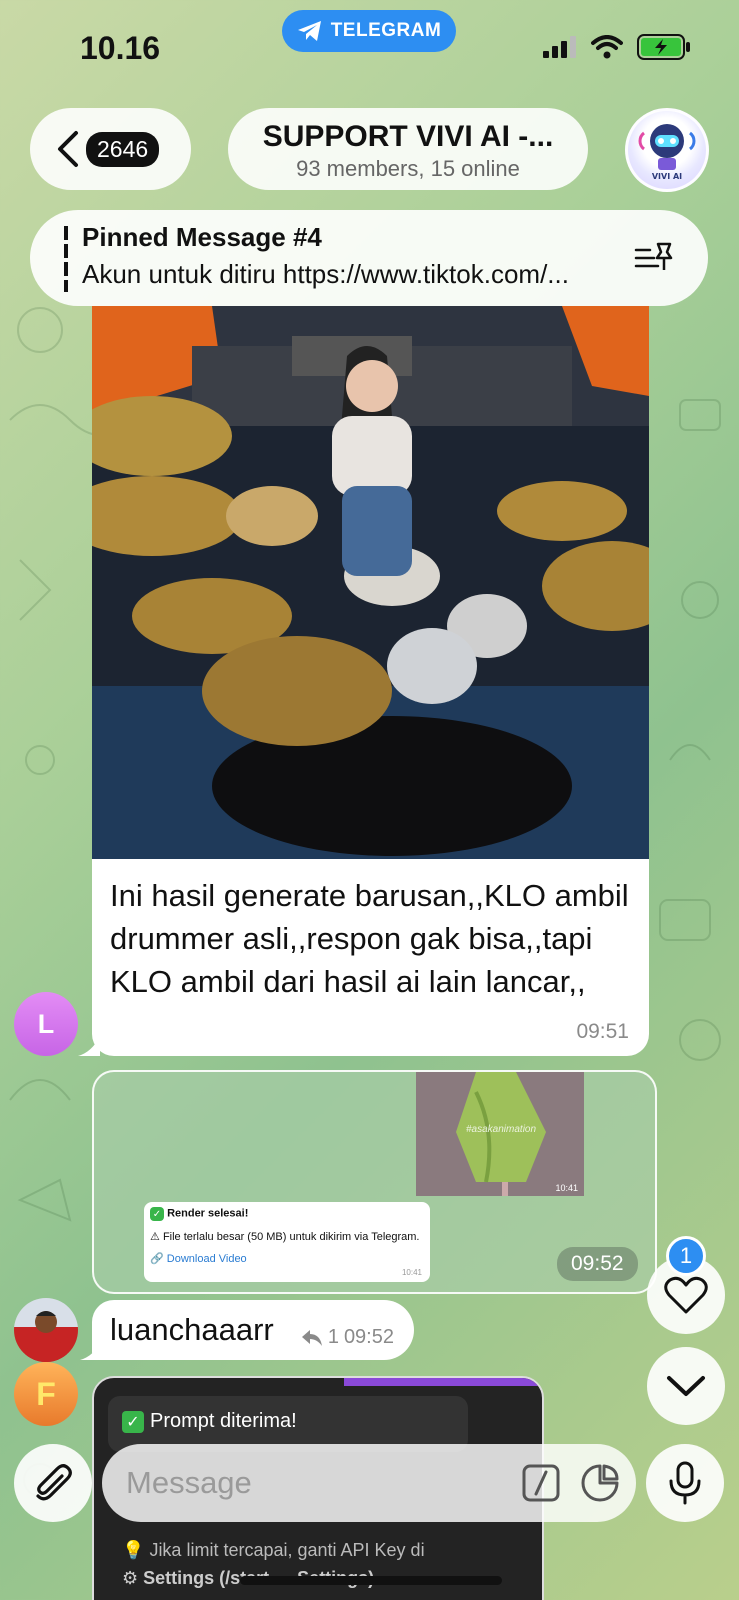 The image size is (739, 1600). What do you see at coordinates (223, 1421) in the screenshot?
I see `prompt-received-text: Prompt diterima!` at bounding box center [223, 1421].